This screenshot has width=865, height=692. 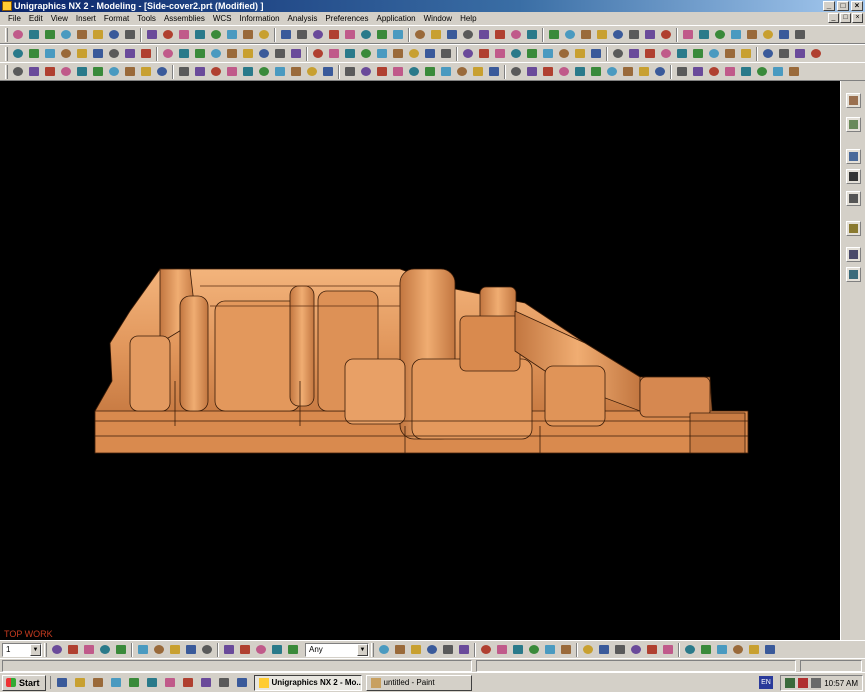 What do you see at coordinates (853, 176) in the screenshot?
I see `training-icon` at bounding box center [853, 176].